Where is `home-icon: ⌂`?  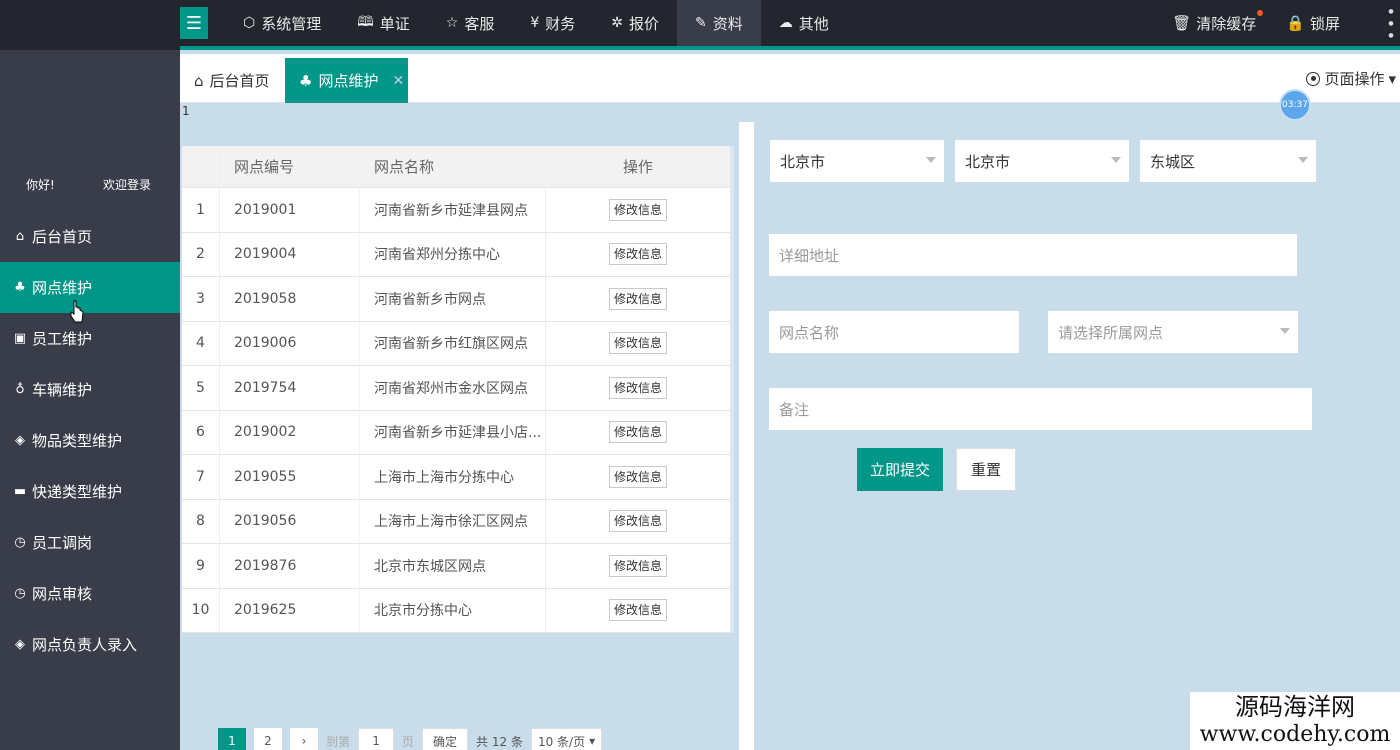 home-icon: ⌂ is located at coordinates (199, 80).